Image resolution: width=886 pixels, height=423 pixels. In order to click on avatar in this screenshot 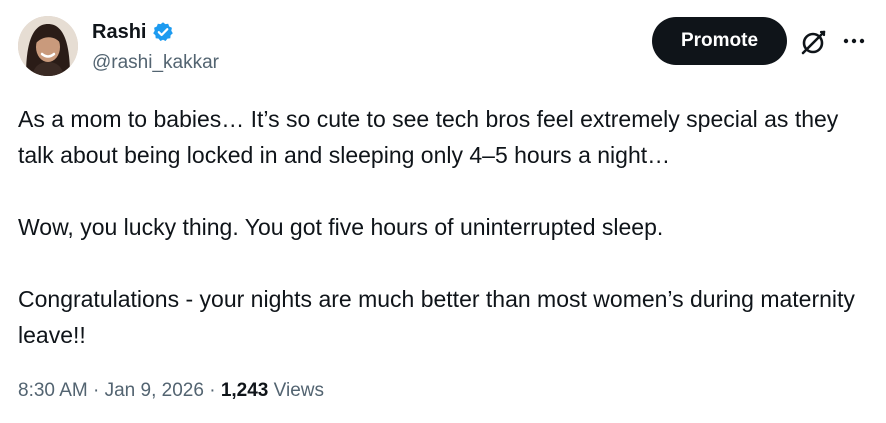, I will do `click(48, 46)`.